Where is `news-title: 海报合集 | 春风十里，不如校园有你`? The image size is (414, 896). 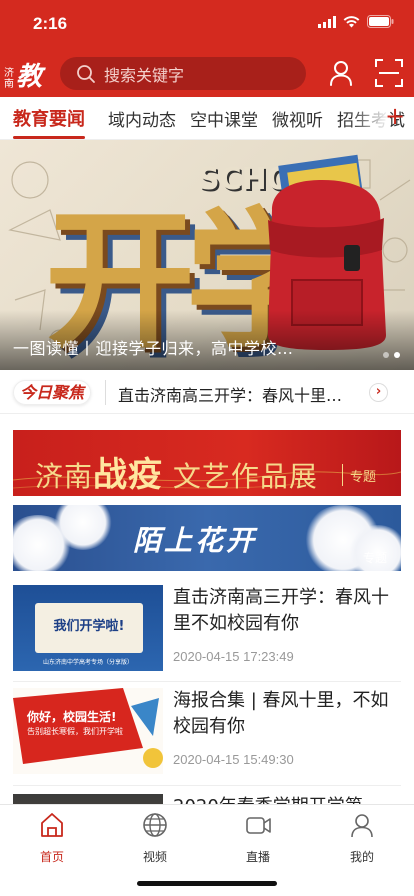 news-title: 海报合集 | 春风十里，不如校园有你 is located at coordinates (287, 714).